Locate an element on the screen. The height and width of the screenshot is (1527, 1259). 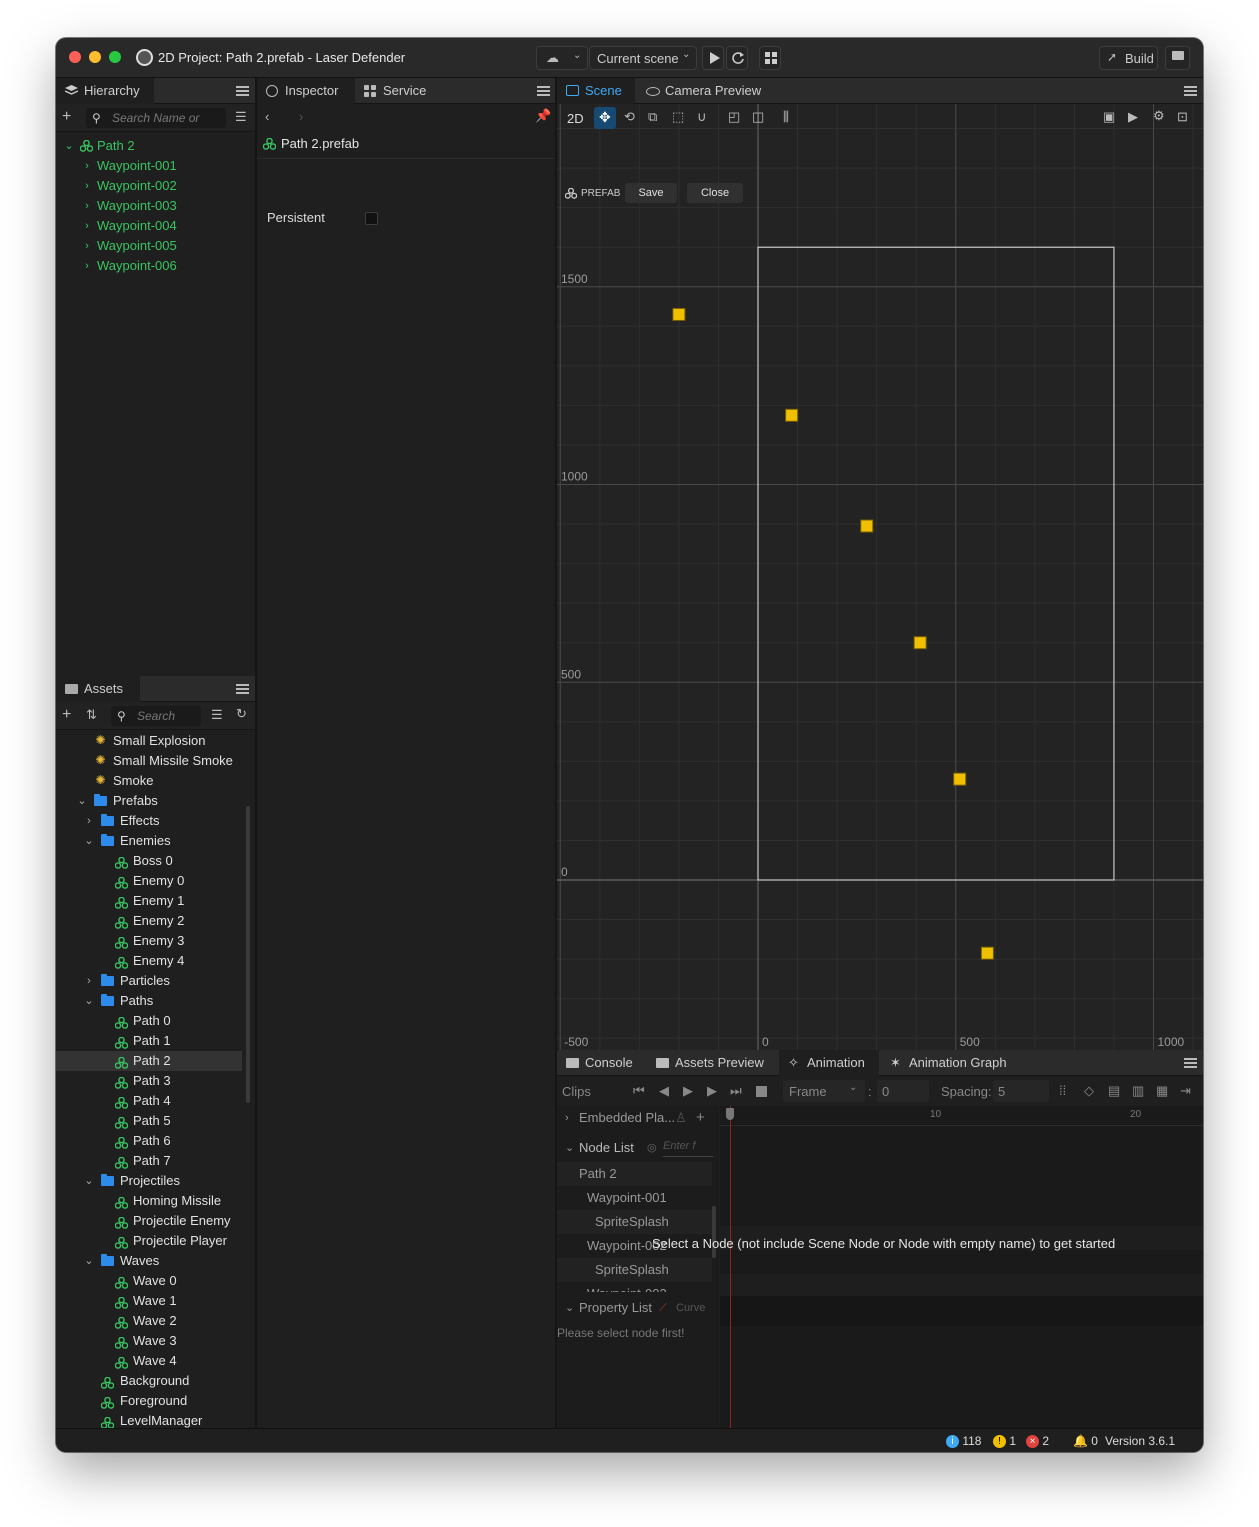
clip-list-icon: ▦ is located at coordinates (1162, 1091).